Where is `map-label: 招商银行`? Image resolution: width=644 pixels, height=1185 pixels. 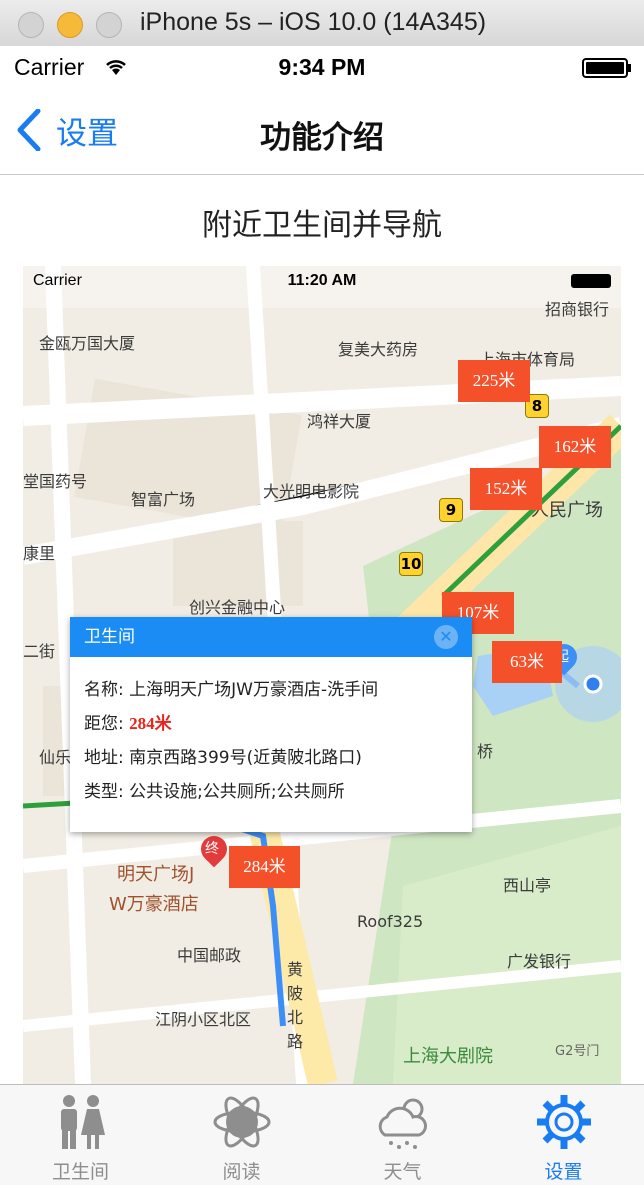 map-label: 招商银行 is located at coordinates (577, 309).